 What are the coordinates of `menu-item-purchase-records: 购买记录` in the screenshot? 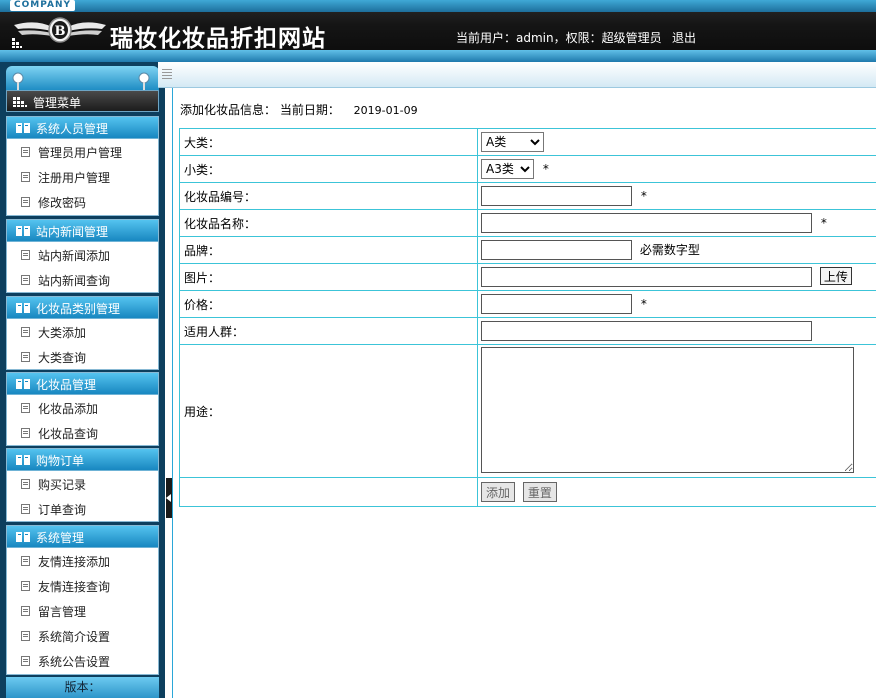 It's located at (82, 483).